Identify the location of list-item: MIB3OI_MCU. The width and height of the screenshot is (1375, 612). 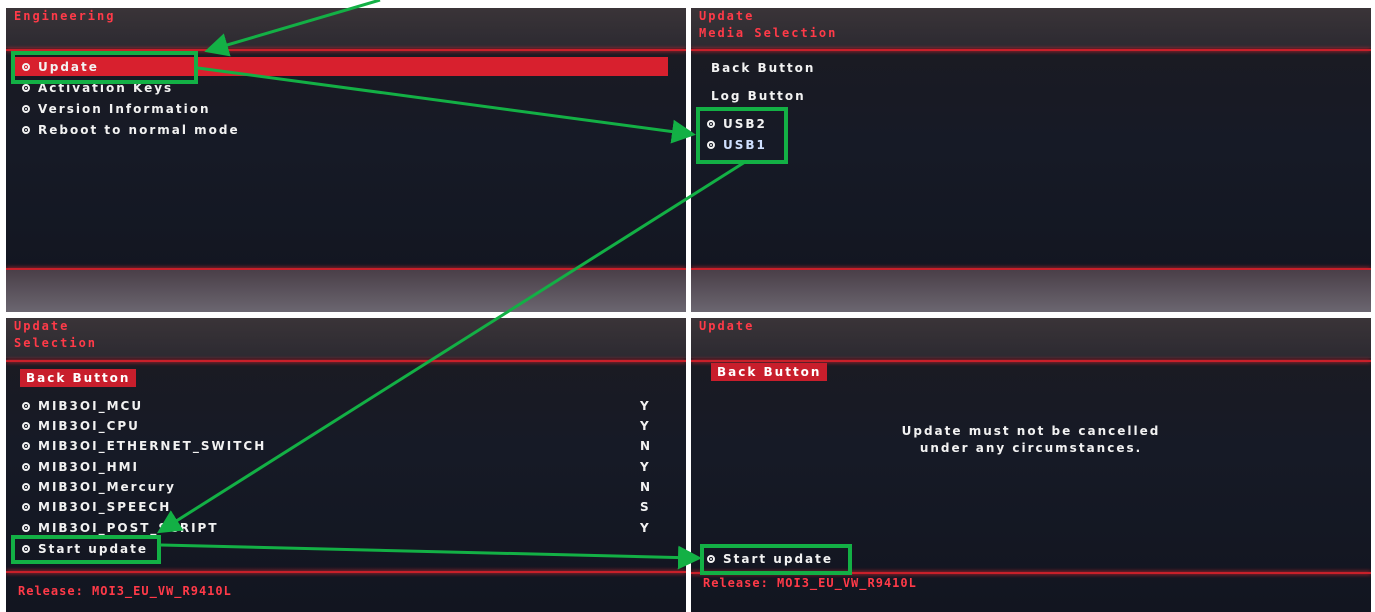
(82, 406).